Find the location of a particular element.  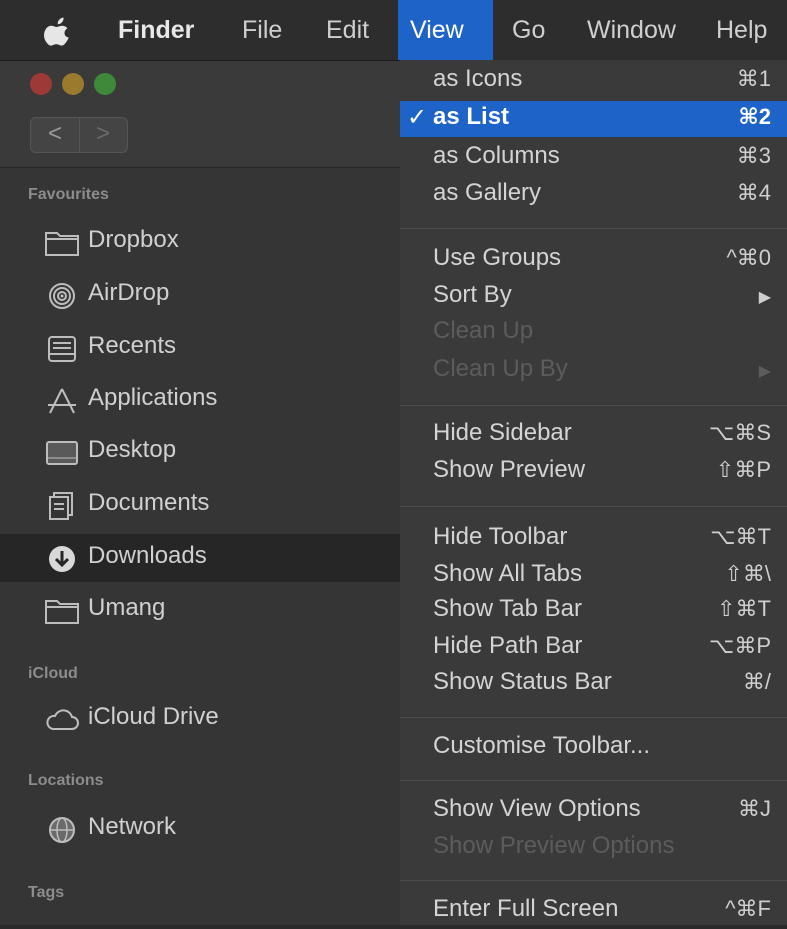

menu-item-enter-full-screen: Enter Full Screen ^⌘F is located at coordinates (593, 911).